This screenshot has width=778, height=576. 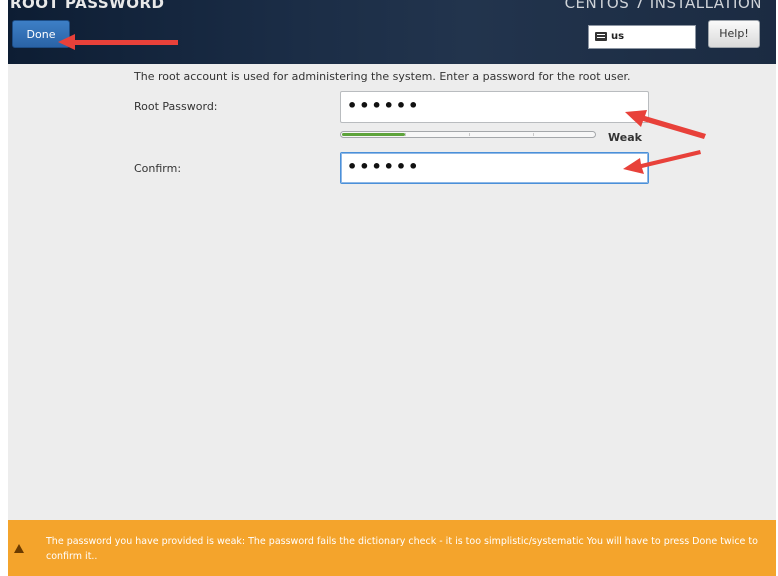 What do you see at coordinates (19, 548) in the screenshot?
I see `warning-icon` at bounding box center [19, 548].